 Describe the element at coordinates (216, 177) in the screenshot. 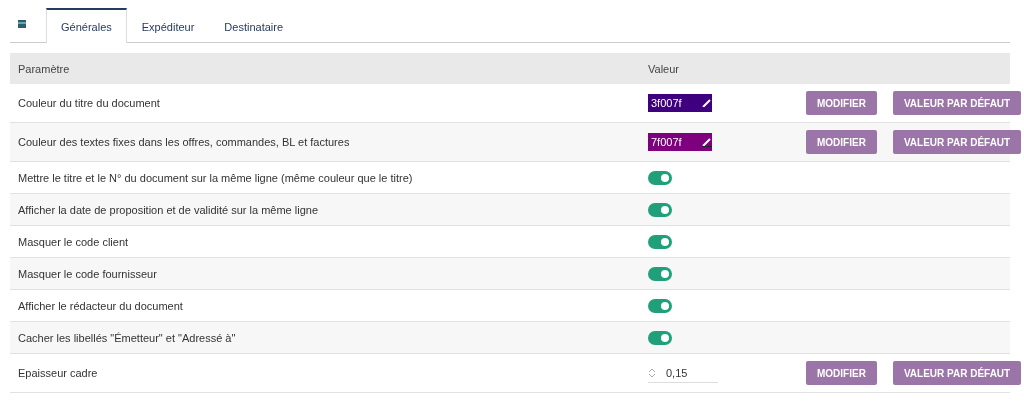

I see `setting-label: Mettre le titre et le N° du document sur la même ligne (même couleur que le titre)` at that location.